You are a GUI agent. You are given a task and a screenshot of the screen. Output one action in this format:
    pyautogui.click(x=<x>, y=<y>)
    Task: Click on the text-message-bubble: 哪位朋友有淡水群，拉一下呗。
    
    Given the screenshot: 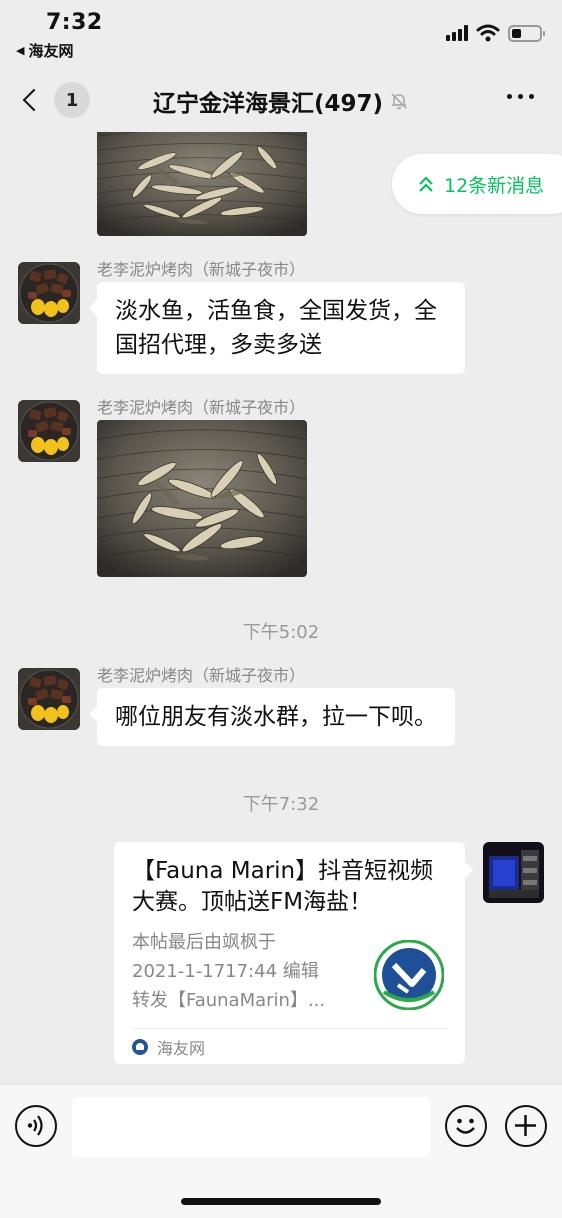 What is the action you would take?
    pyautogui.click(x=272, y=717)
    